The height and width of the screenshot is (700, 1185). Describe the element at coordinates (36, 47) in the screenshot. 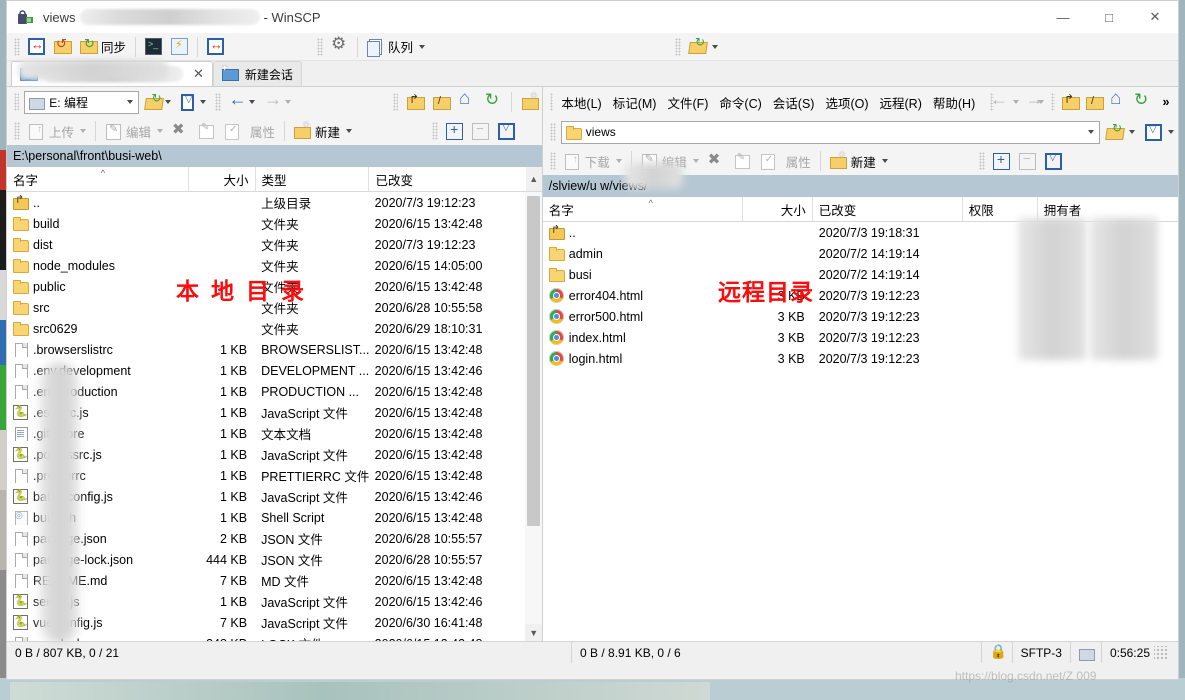

I see `synchronize-panels-button` at that location.